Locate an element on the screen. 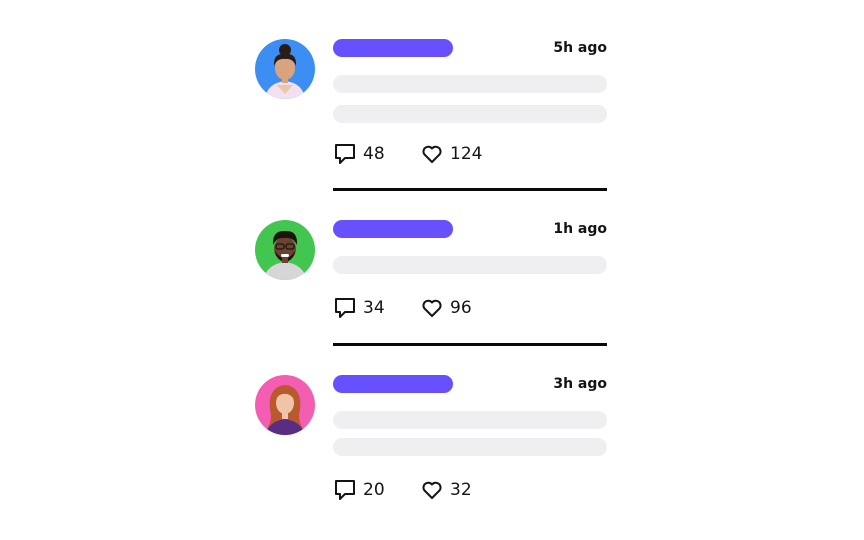 Image resolution: width=864 pixels, height=540 pixels. post-timestamp: 3h ago is located at coordinates (580, 384).